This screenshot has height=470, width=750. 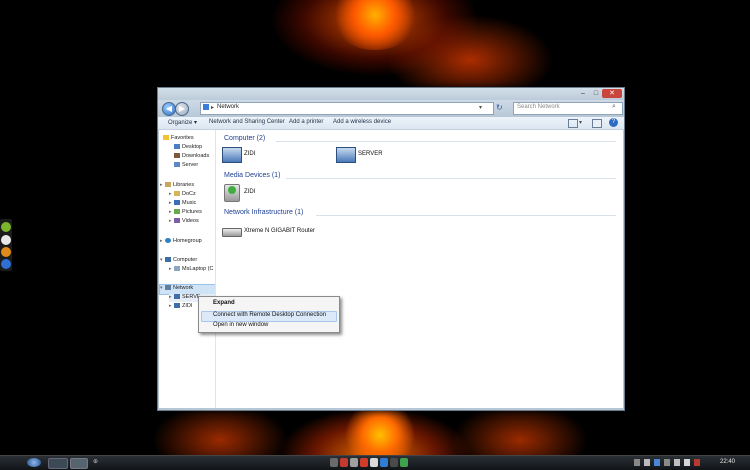 I want to click on nav-item-videos: Videos, so click(x=186, y=221).